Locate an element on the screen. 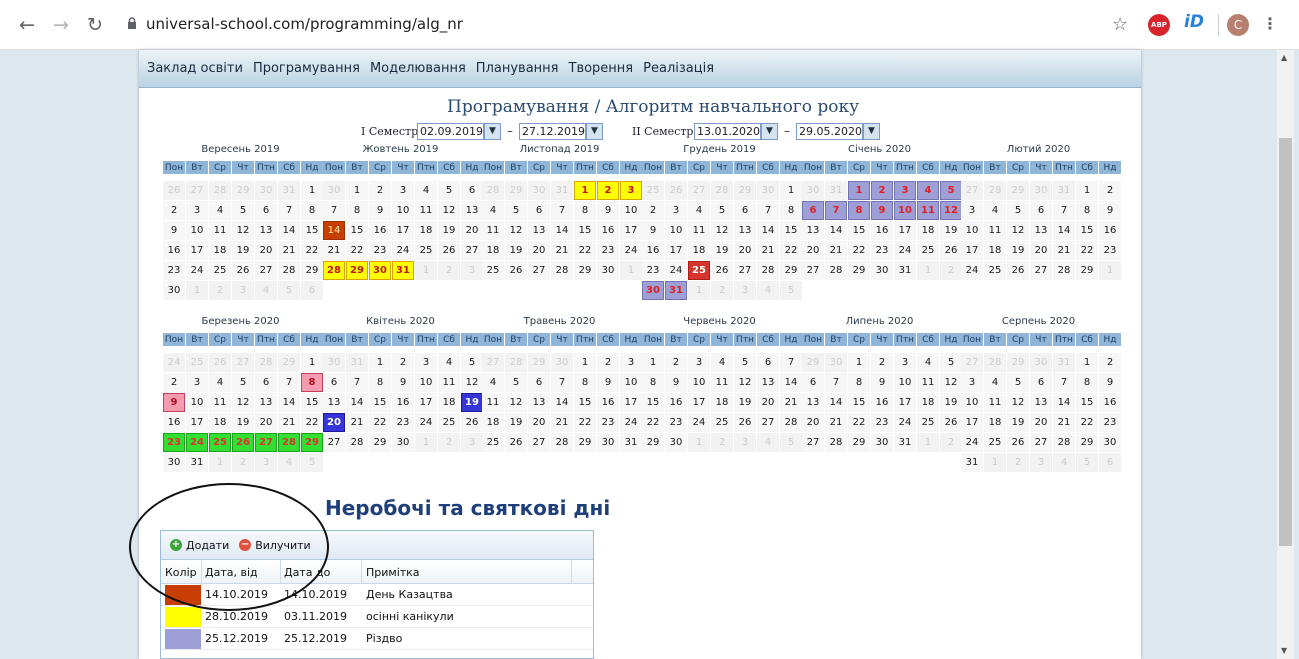 This screenshot has width=1299, height=659. calendar-day: 3 is located at coordinates (972, 210).